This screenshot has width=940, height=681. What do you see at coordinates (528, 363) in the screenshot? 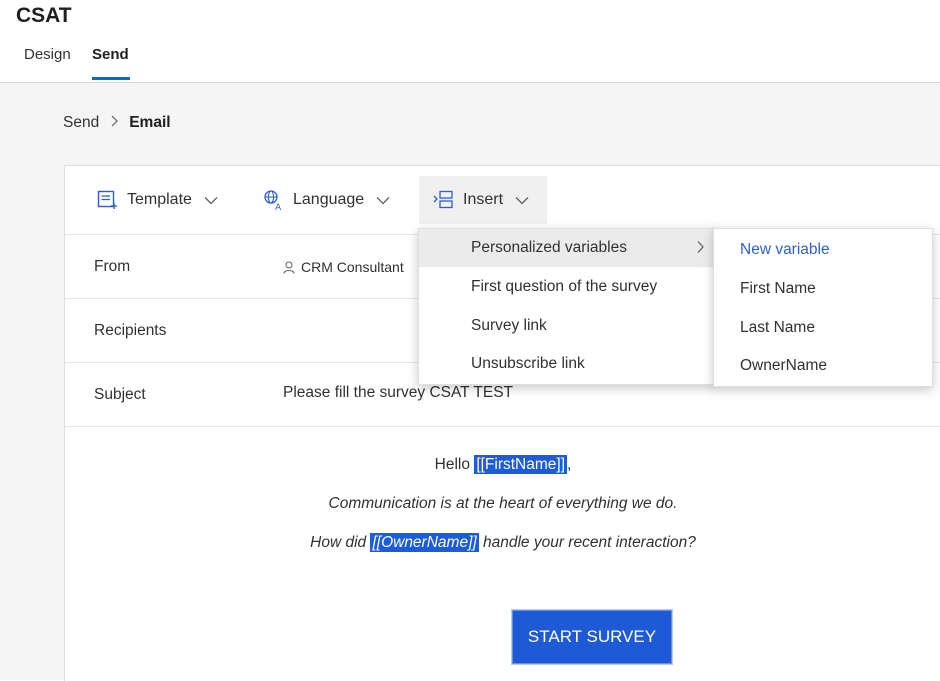
I see `menu-item-label: Unsubscribe link` at bounding box center [528, 363].